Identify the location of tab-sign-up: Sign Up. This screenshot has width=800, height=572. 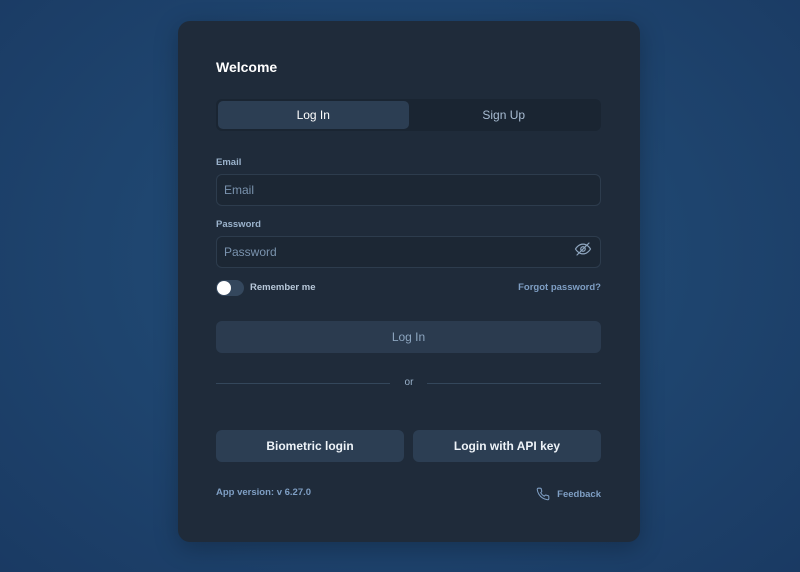
(504, 115).